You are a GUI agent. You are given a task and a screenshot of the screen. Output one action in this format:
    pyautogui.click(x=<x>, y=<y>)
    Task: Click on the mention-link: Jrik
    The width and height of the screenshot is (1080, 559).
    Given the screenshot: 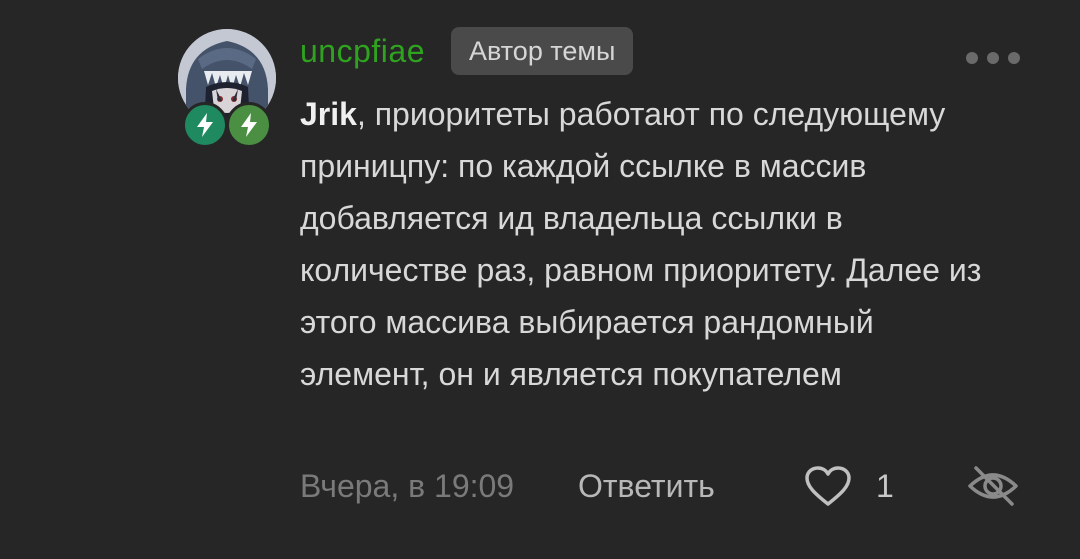 What is the action you would take?
    pyautogui.click(x=328, y=114)
    